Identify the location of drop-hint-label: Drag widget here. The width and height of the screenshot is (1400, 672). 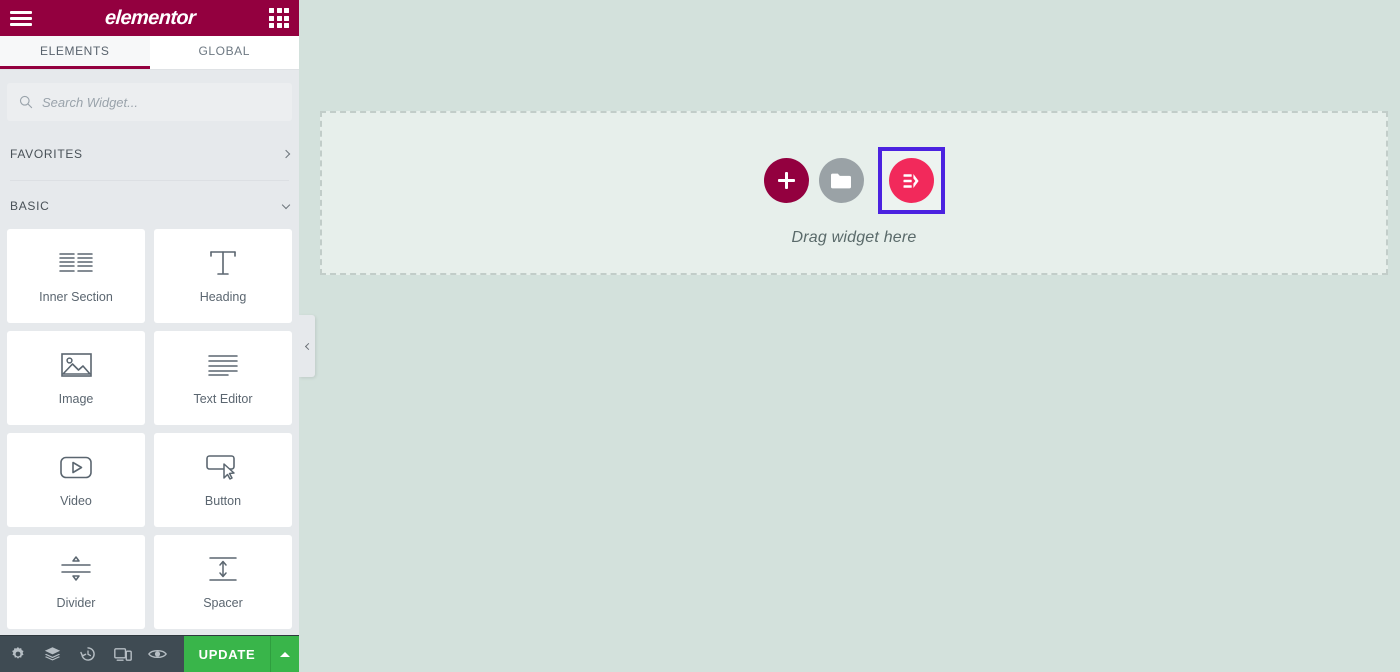
(854, 237).